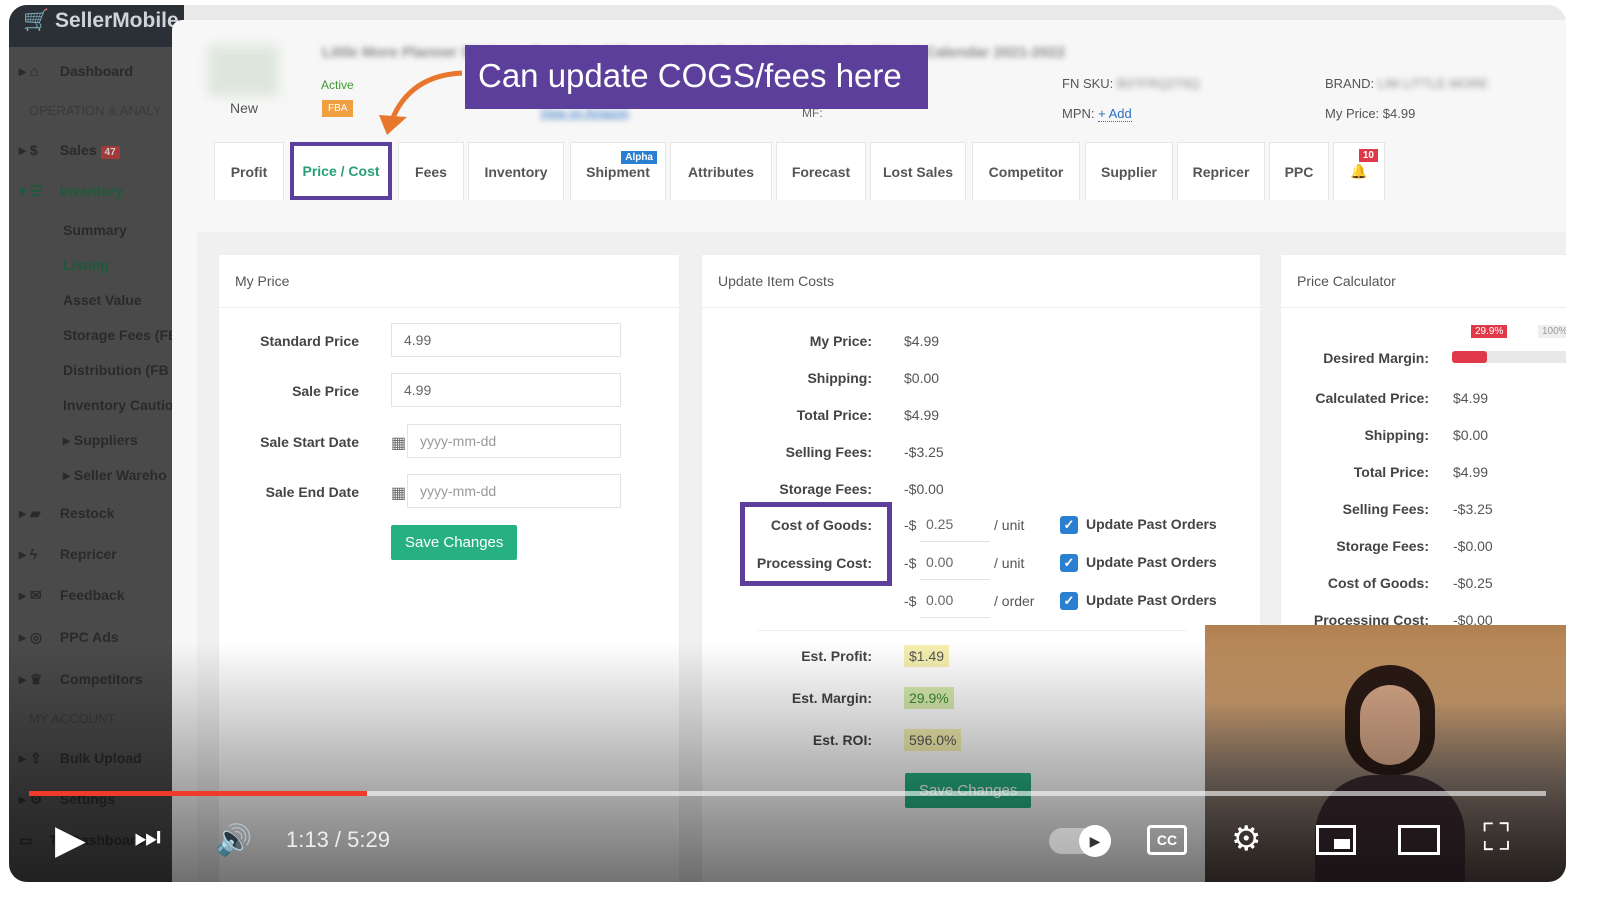 This screenshot has width=1600, height=913. I want to click on tab-notifications: 🔔 10, so click(1359, 171).